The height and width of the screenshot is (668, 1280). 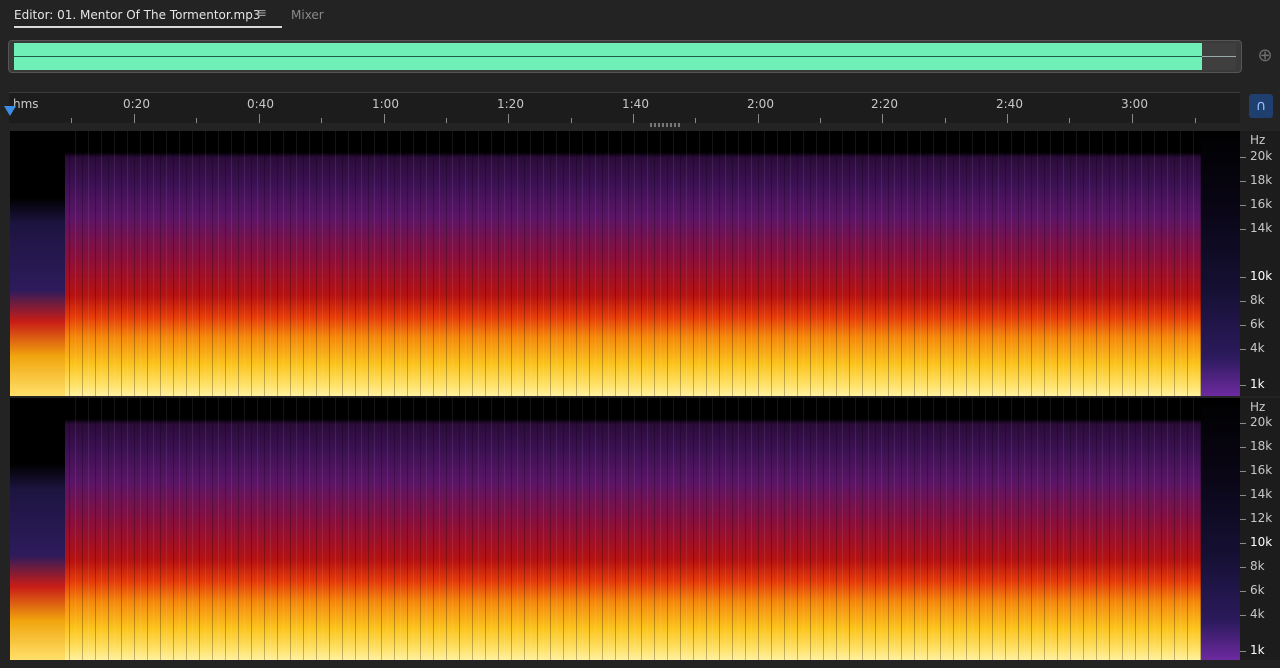 What do you see at coordinates (1134, 104) in the screenshot?
I see `ruler-label: 3:00` at bounding box center [1134, 104].